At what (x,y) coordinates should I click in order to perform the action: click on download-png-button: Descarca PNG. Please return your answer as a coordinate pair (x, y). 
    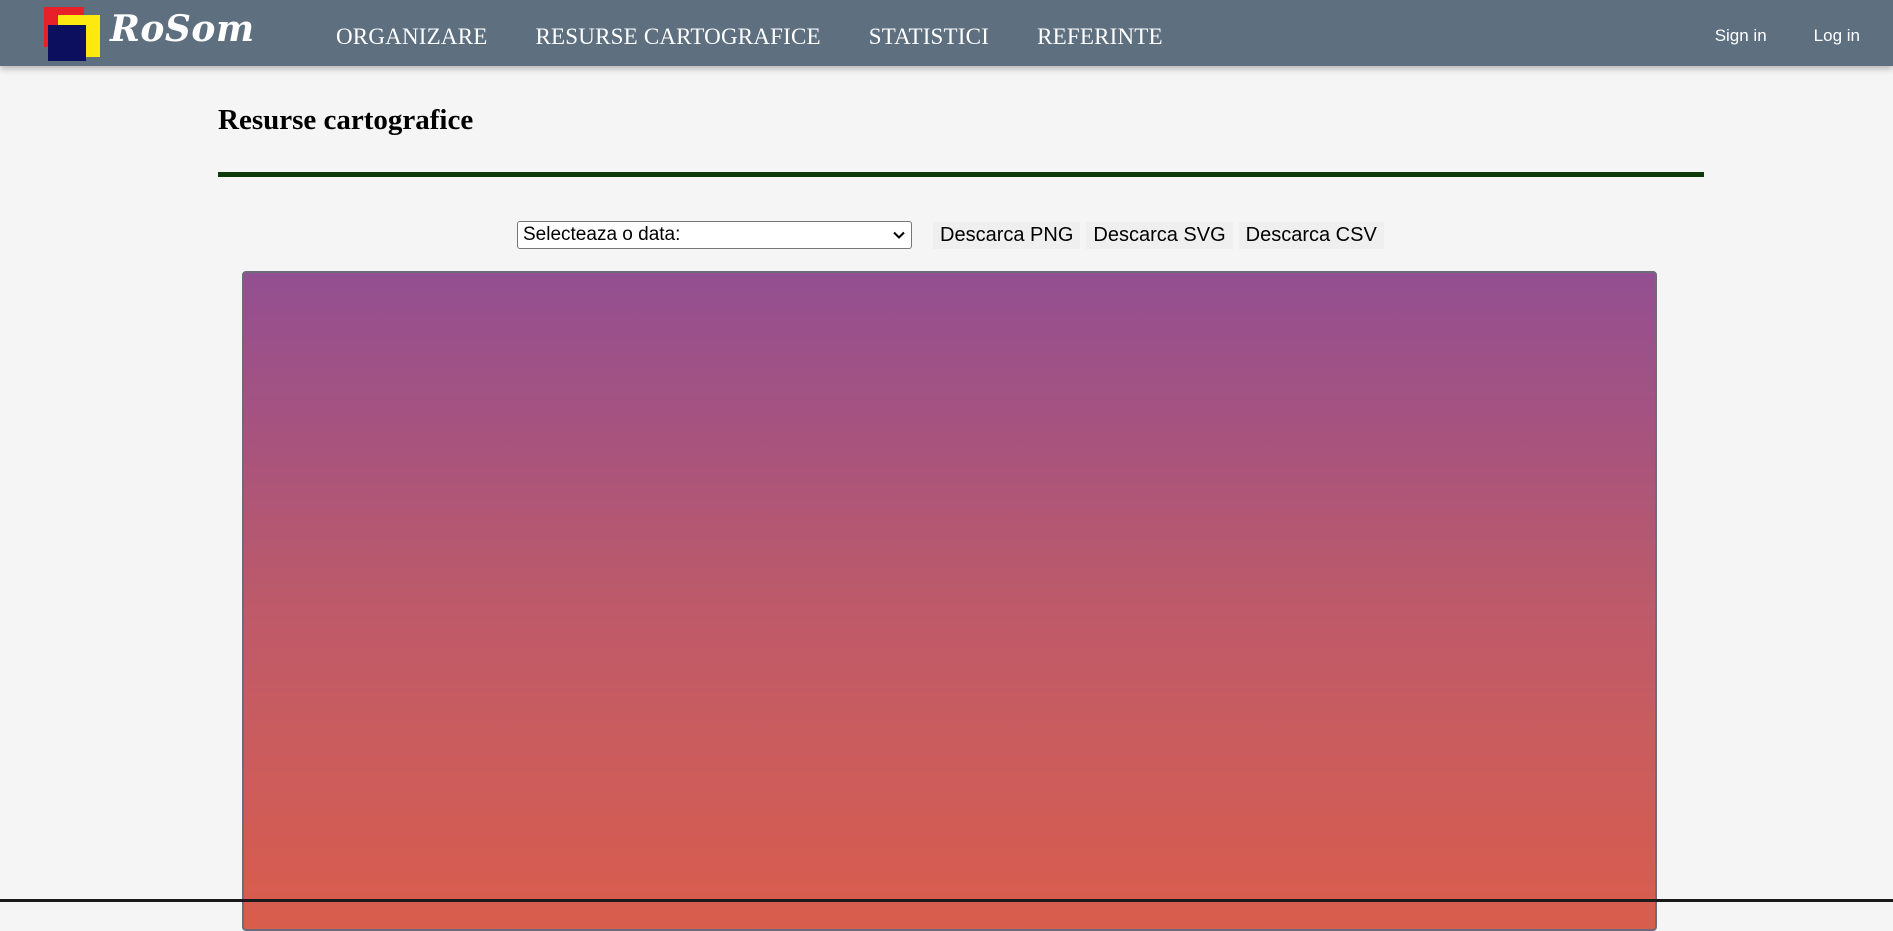
    Looking at the image, I should click on (1007, 235).